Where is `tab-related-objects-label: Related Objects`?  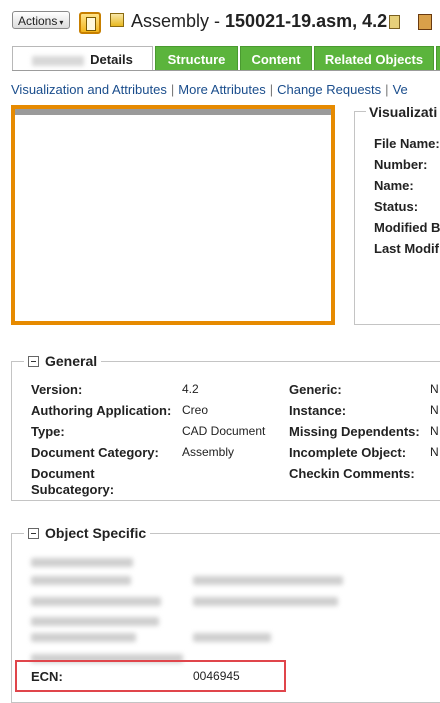
tab-related-objects-label: Related Objects is located at coordinates (374, 59).